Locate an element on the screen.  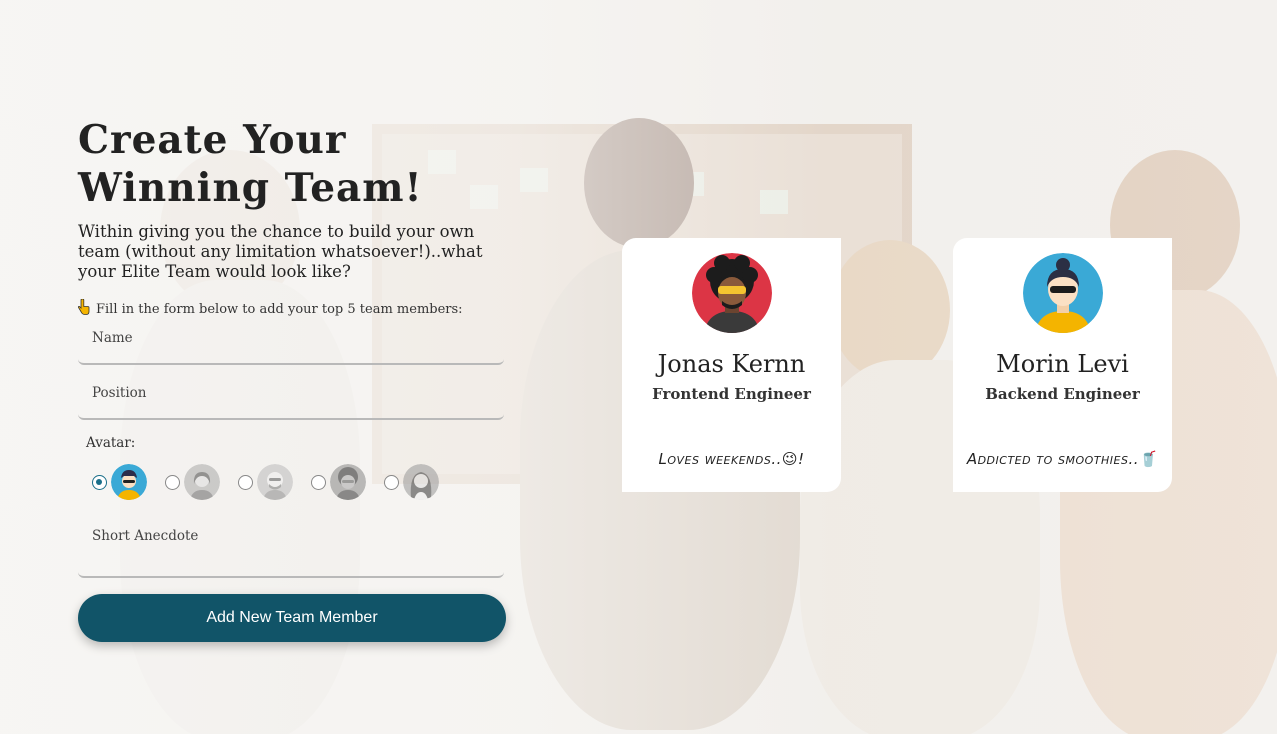
member-anecdote: Loves weekends..😉! is located at coordinates (731, 459).